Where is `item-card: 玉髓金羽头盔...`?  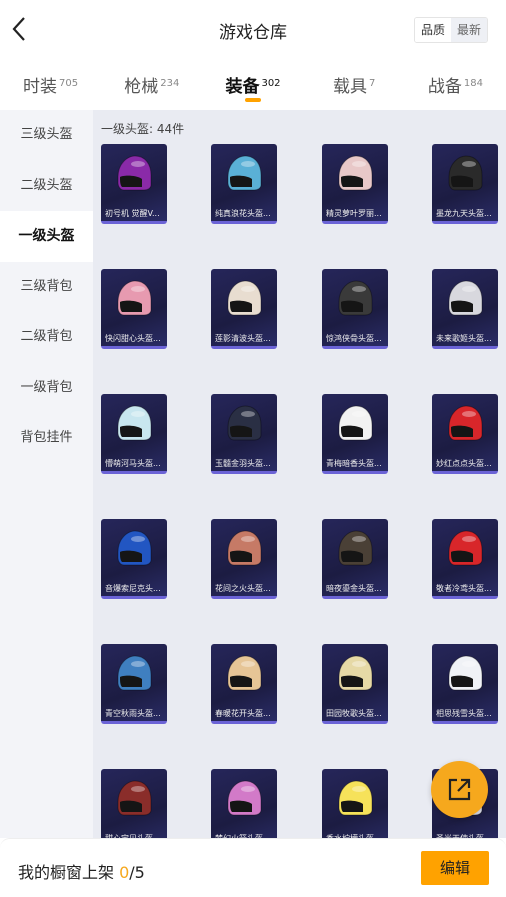 item-card: 玉髓金羽头盔... is located at coordinates (244, 434).